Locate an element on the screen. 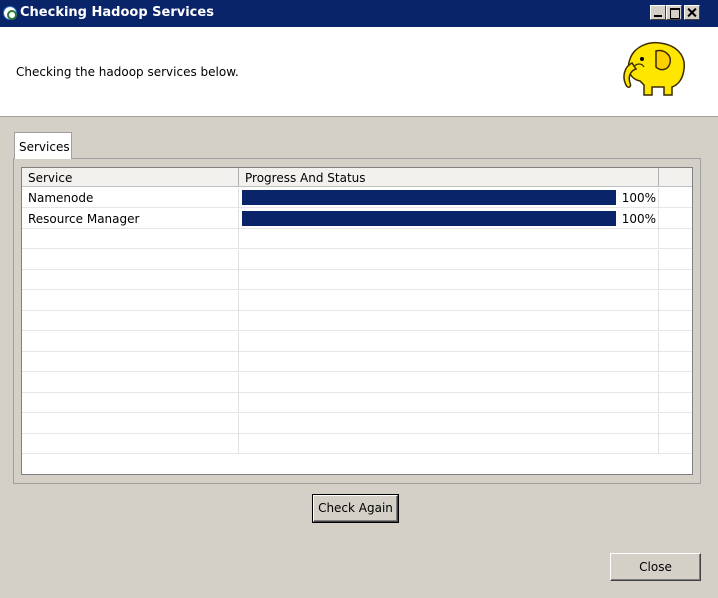  table-row: Namenode 100% is located at coordinates (357, 198).